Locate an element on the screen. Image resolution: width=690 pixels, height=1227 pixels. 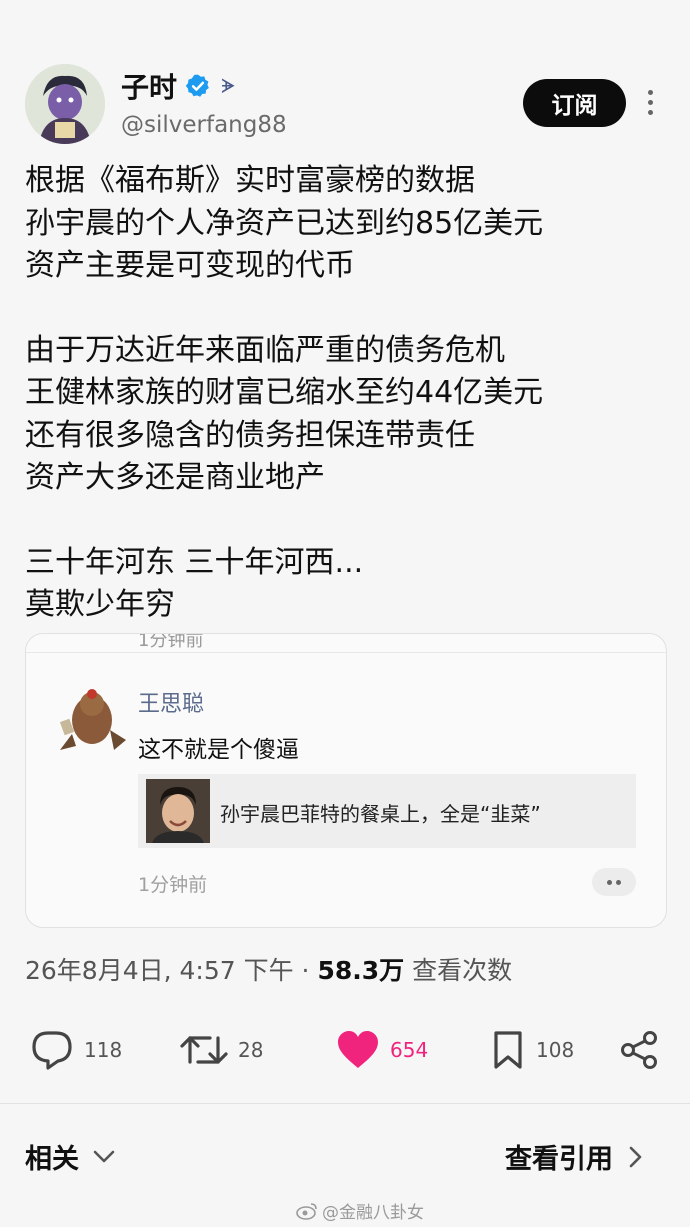
weibo-watermark: @金融八卦女 is located at coordinates (360, 1210).